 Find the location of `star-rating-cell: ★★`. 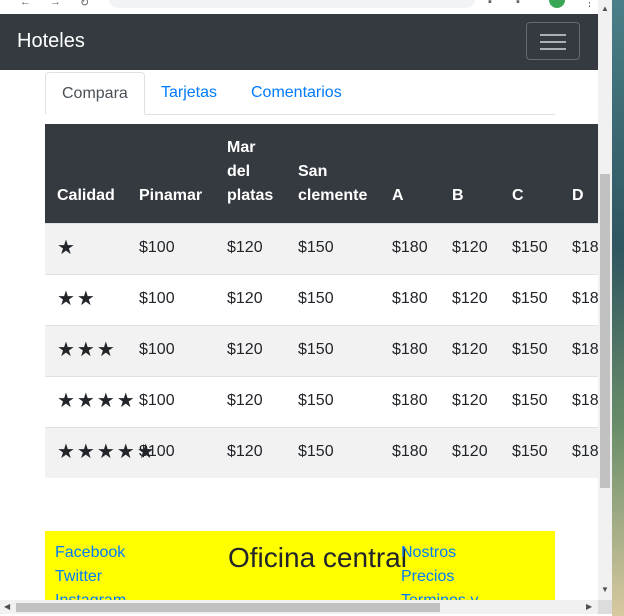

star-rating-cell: ★★ is located at coordinates (86, 300).